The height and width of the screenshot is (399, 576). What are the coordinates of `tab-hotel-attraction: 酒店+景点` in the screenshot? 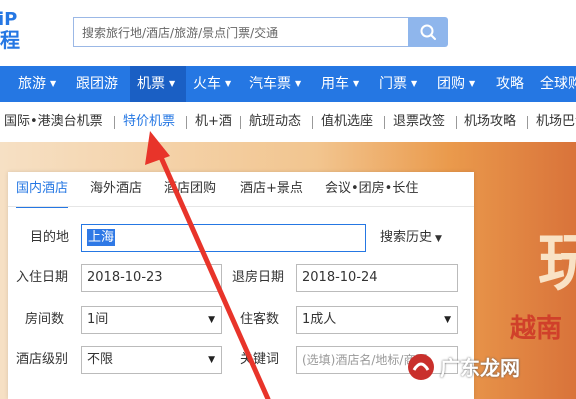 It's located at (271, 189).